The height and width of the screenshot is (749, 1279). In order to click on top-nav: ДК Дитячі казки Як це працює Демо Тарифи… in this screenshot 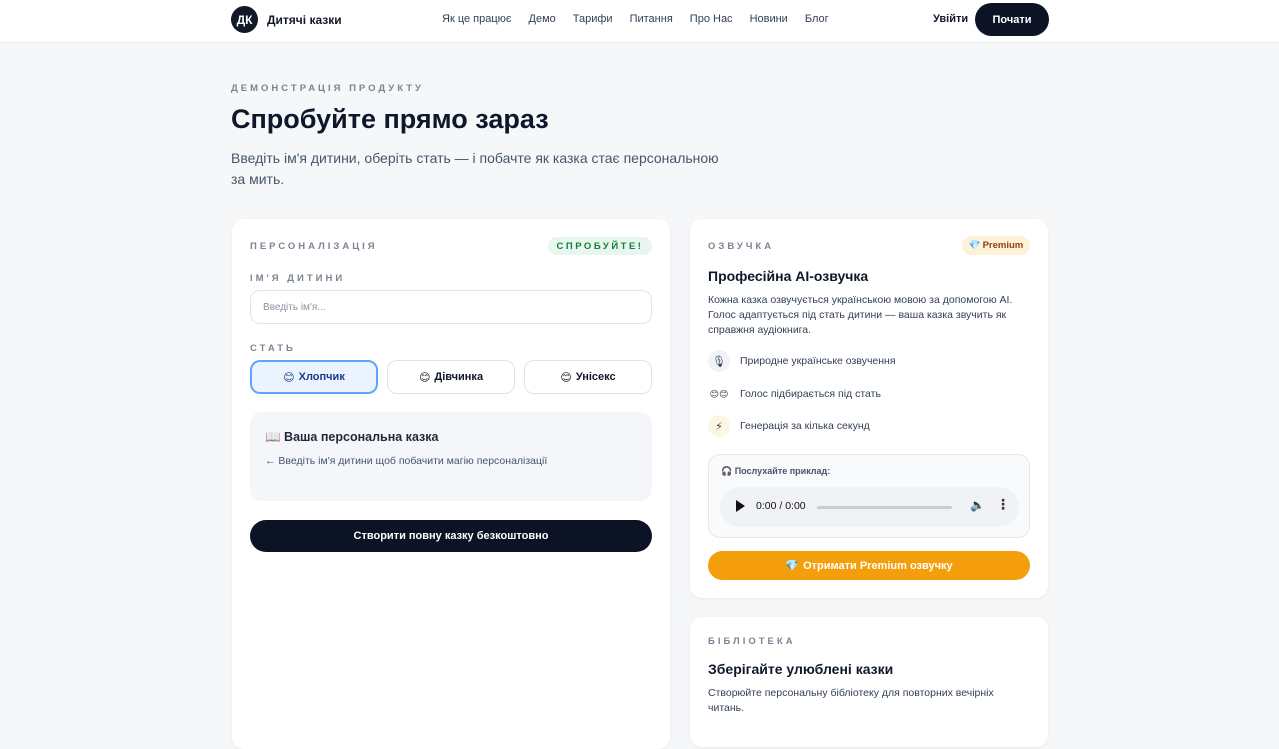, I will do `click(639, 21)`.